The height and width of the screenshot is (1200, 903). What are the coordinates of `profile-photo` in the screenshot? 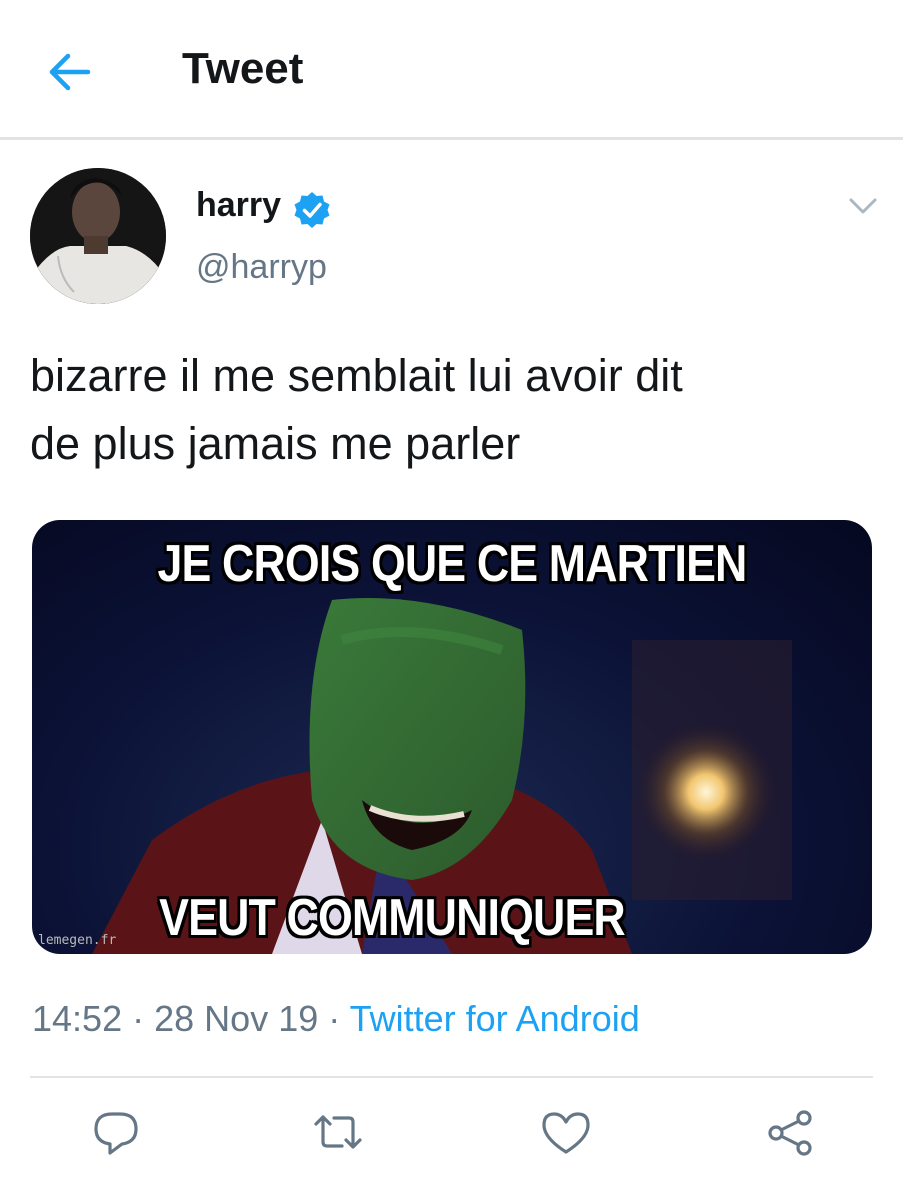 It's located at (98, 236).